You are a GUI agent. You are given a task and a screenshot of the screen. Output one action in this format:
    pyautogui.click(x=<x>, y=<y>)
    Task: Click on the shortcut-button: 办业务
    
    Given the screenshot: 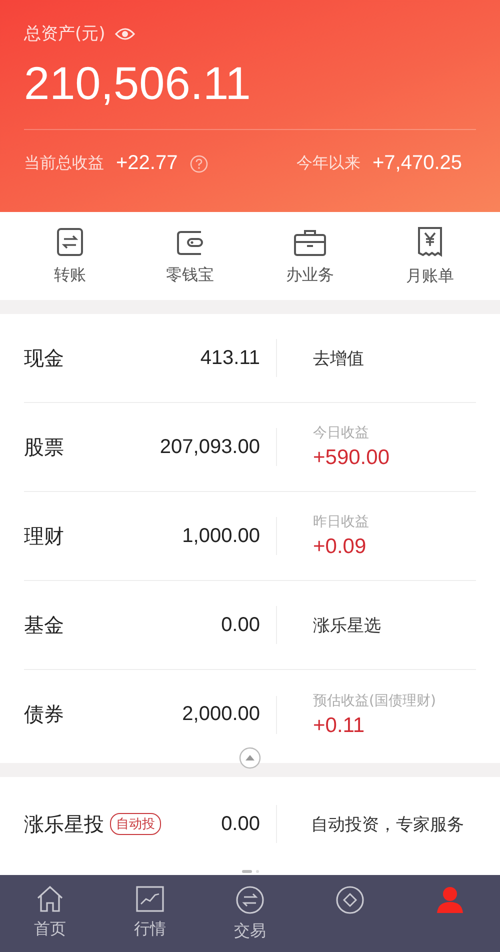 What is the action you would take?
    pyautogui.click(x=310, y=256)
    